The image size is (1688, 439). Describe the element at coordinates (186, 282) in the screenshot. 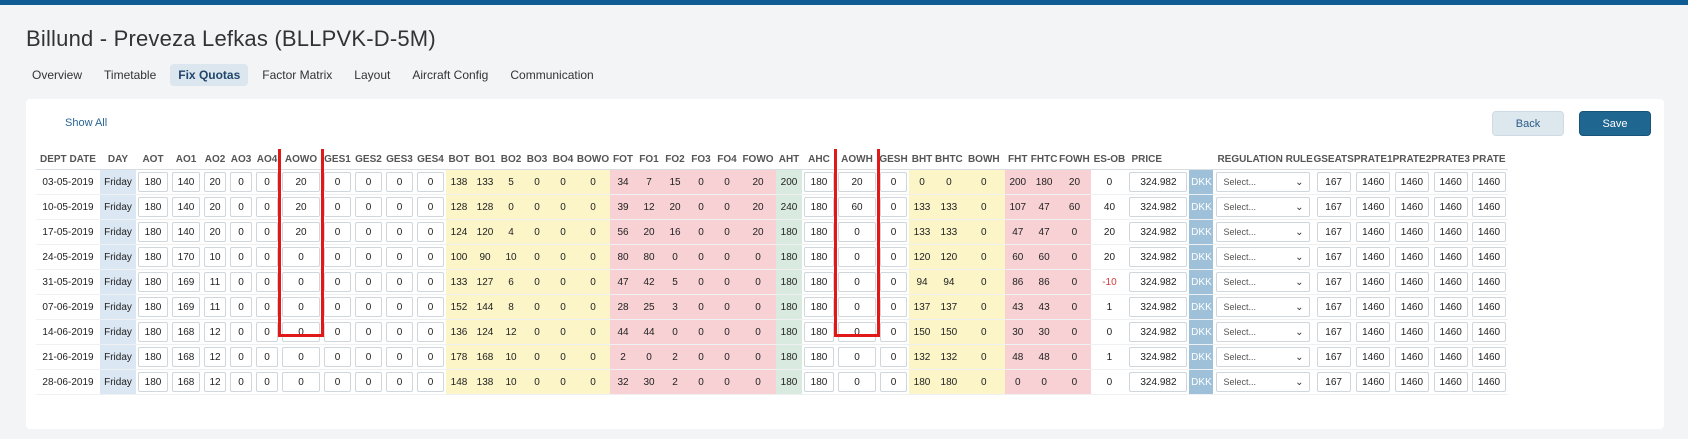

I see `ao1-input: 169` at that location.